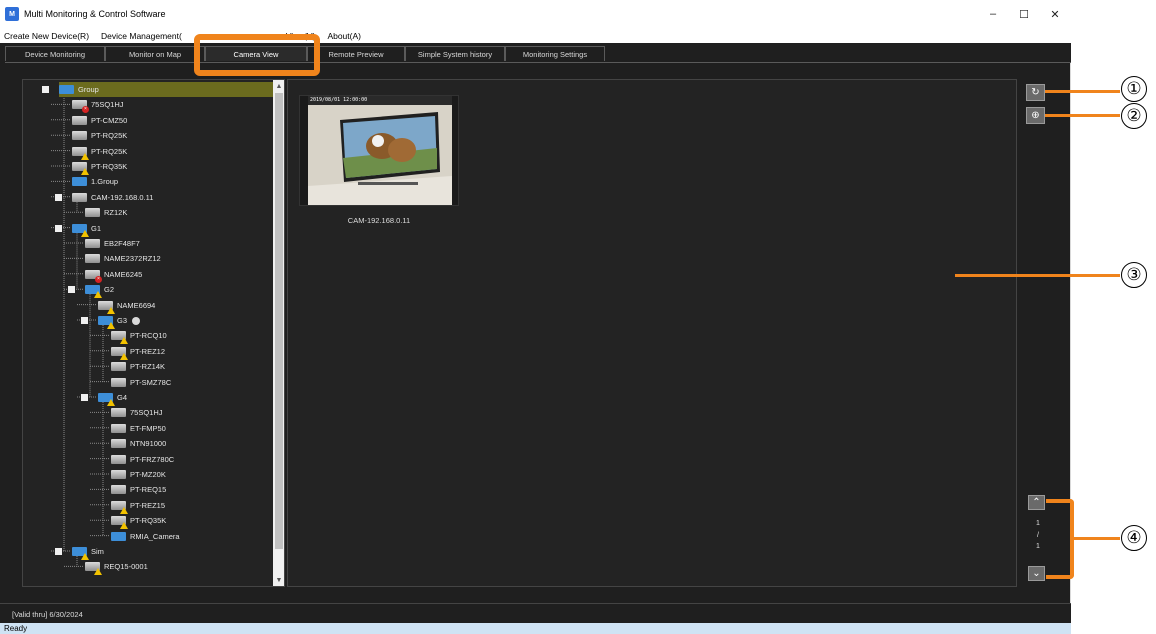 This screenshot has height=634, width=1156. I want to click on tree-group-item: Sim, so click(88, 552).